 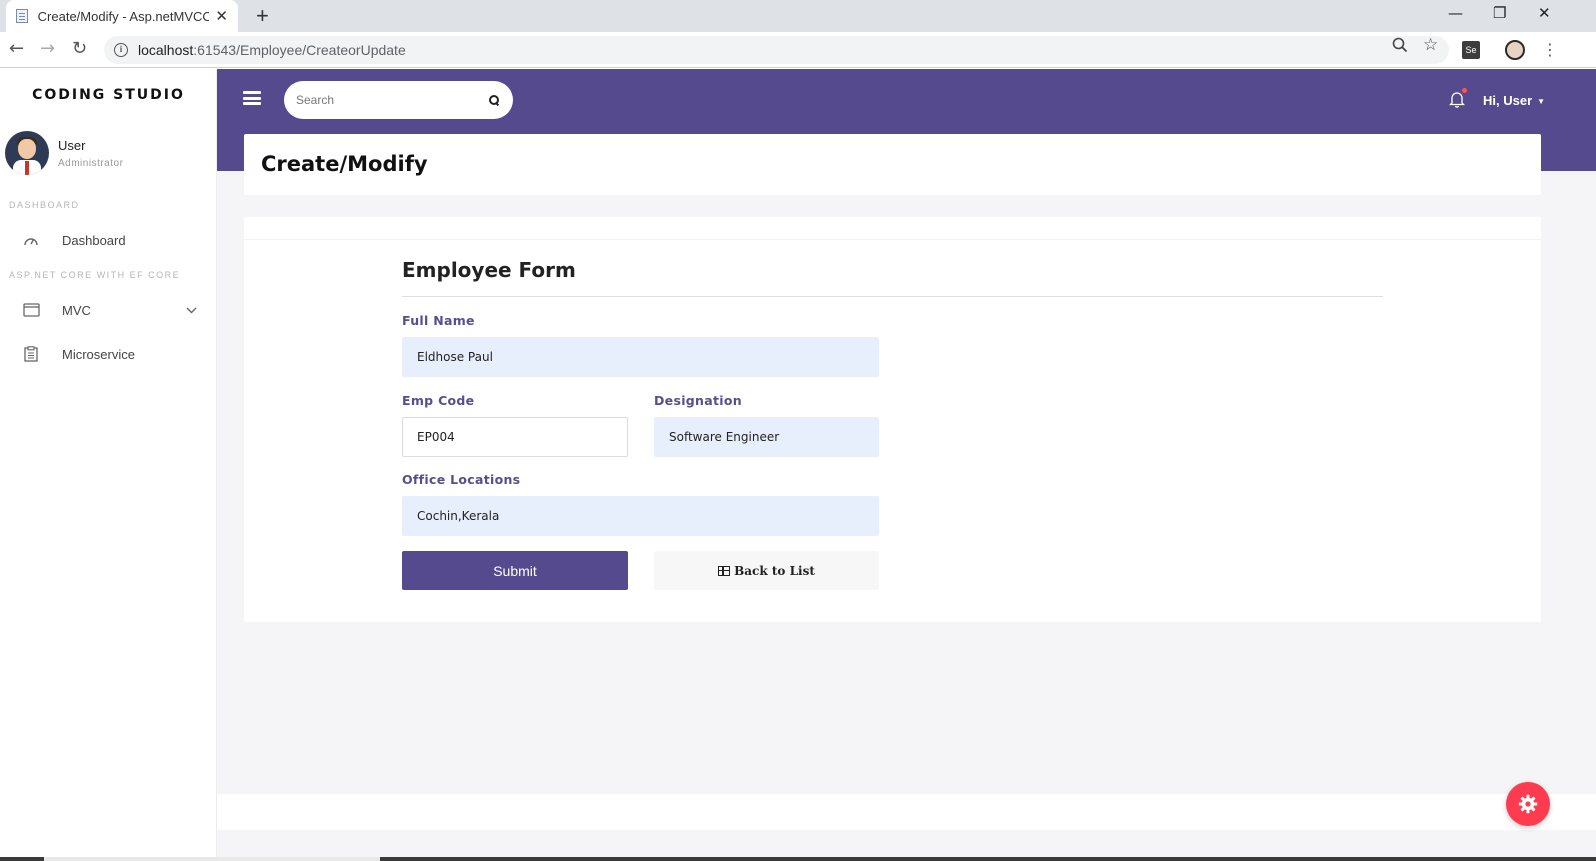 What do you see at coordinates (76, 310) in the screenshot?
I see `sidebar-item-label: MVC` at bounding box center [76, 310].